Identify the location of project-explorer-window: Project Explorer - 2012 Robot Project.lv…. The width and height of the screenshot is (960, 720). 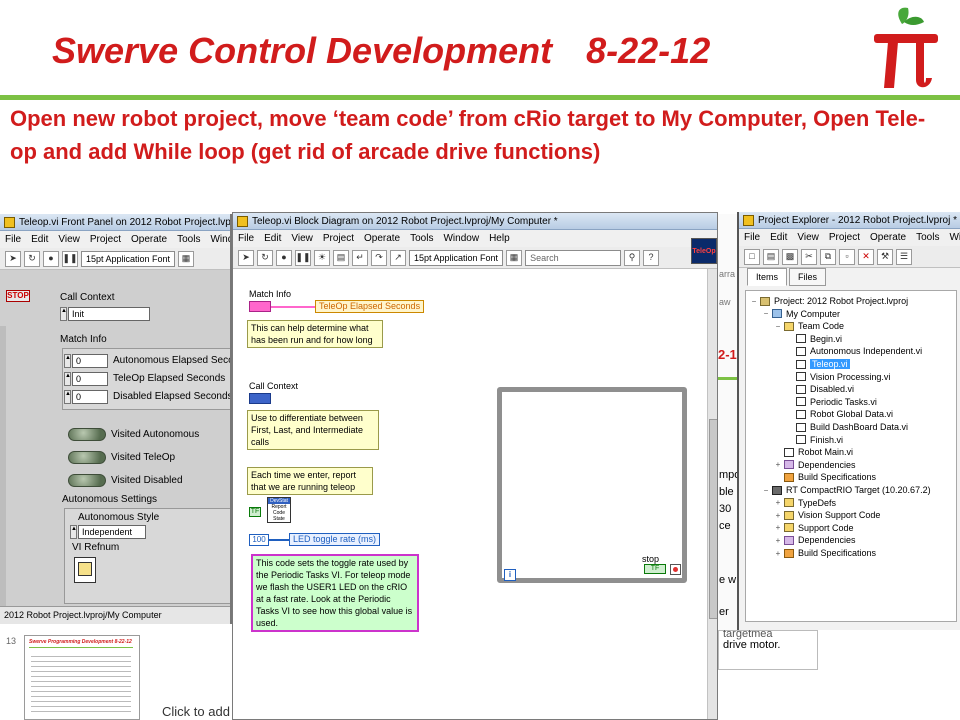
(848, 421).